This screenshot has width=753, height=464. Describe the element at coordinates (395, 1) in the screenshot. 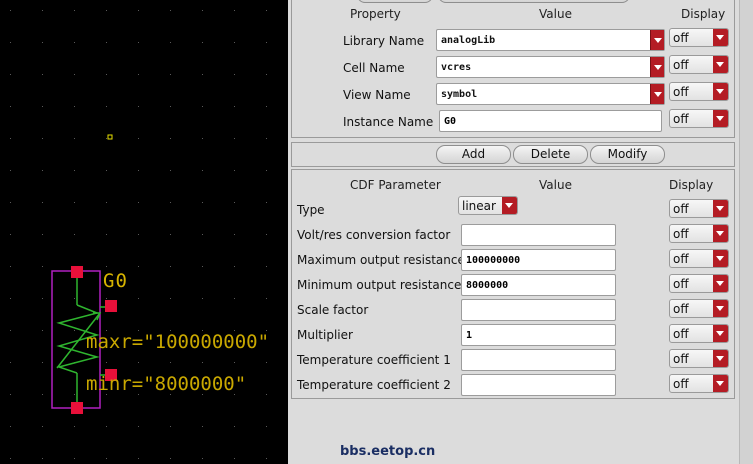

I see `top-button-left` at that location.